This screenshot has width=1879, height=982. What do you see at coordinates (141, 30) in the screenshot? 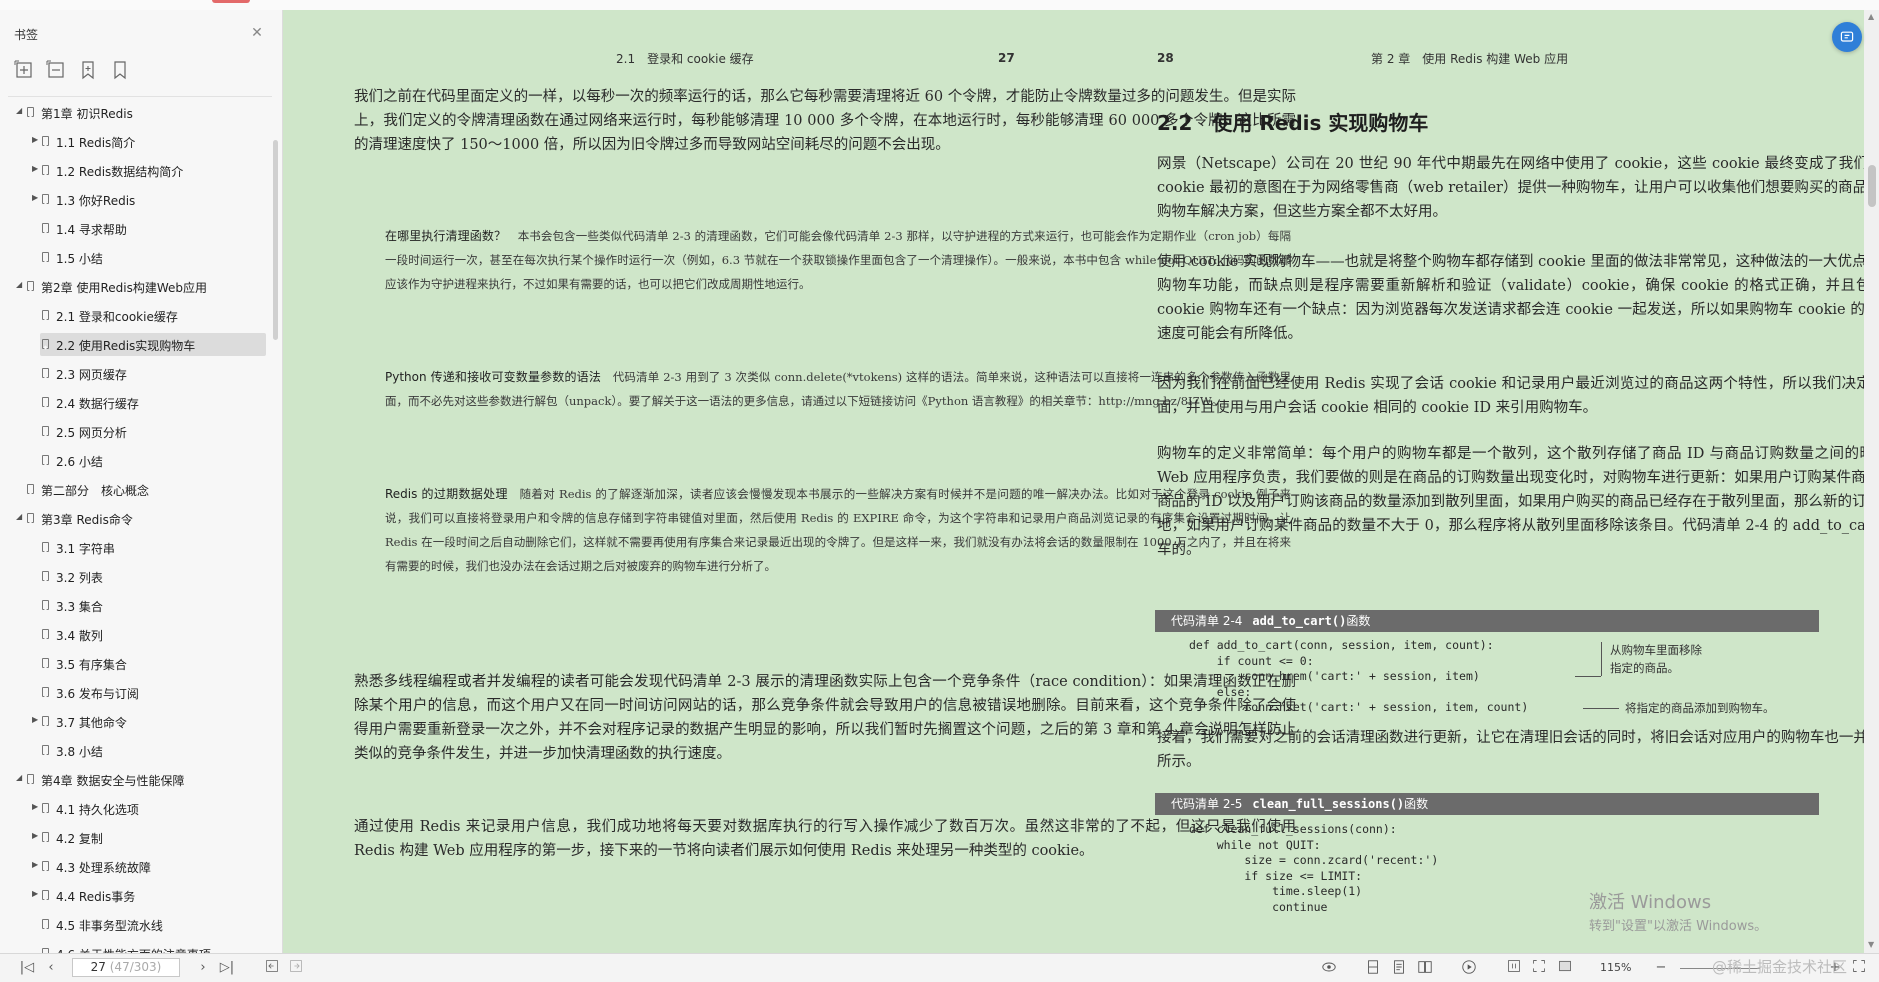
I see `bookmarks-header: 书签 ✕` at bounding box center [141, 30].